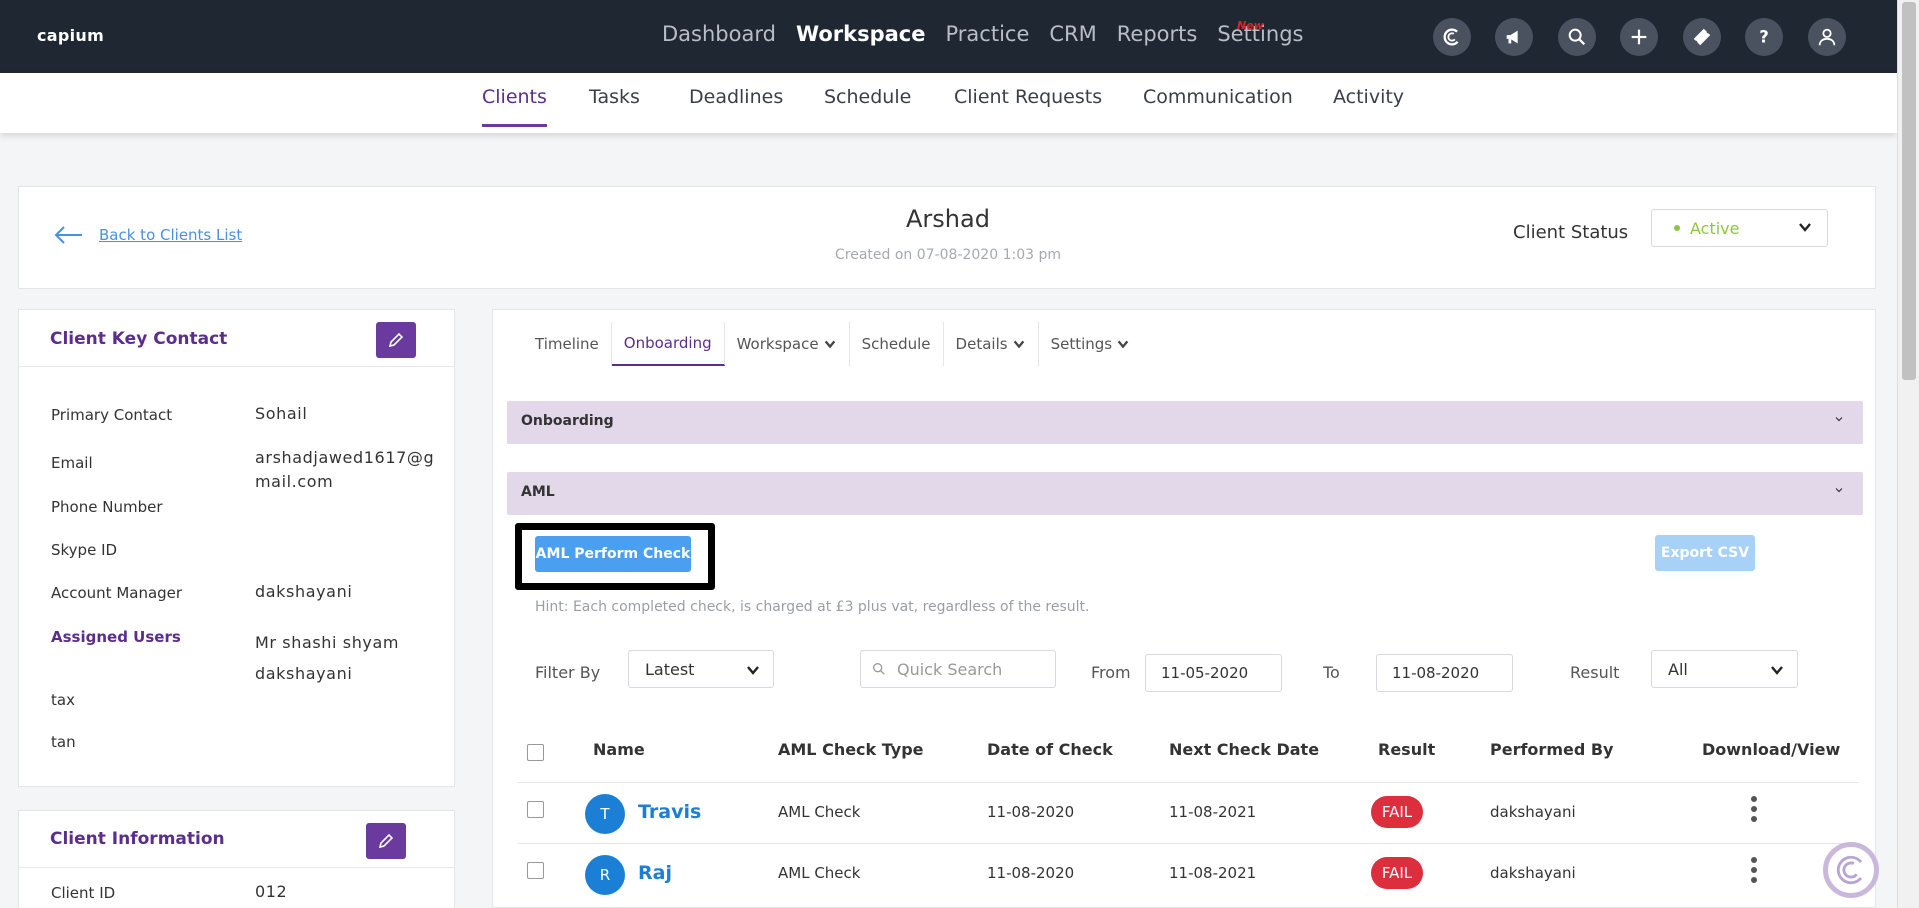 Image resolution: width=1919 pixels, height=908 pixels. What do you see at coordinates (304, 673) in the screenshot?
I see `assigned-user-2: dakshayani` at bounding box center [304, 673].